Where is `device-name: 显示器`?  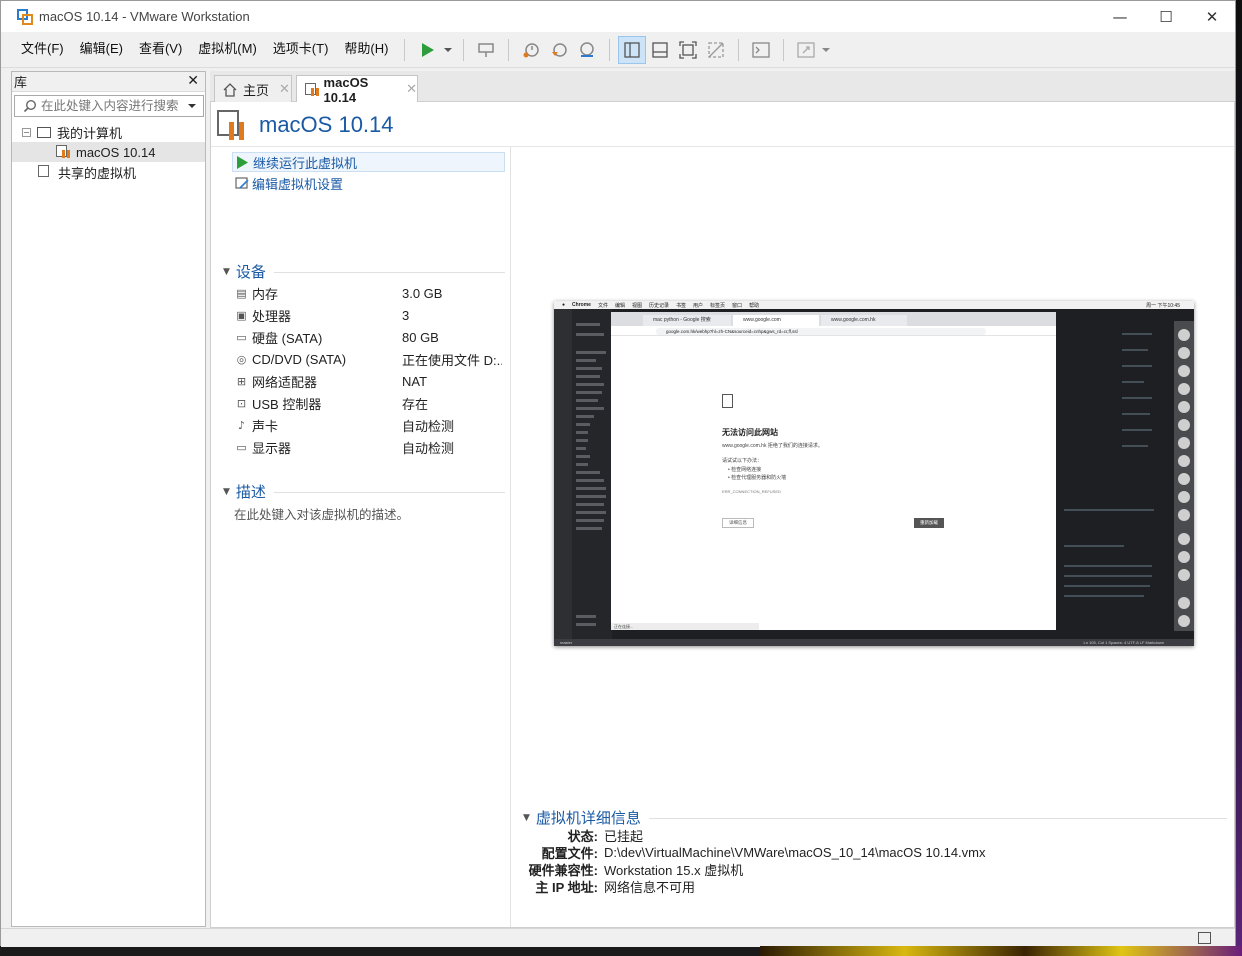
device-name: 显示器 is located at coordinates (272, 448).